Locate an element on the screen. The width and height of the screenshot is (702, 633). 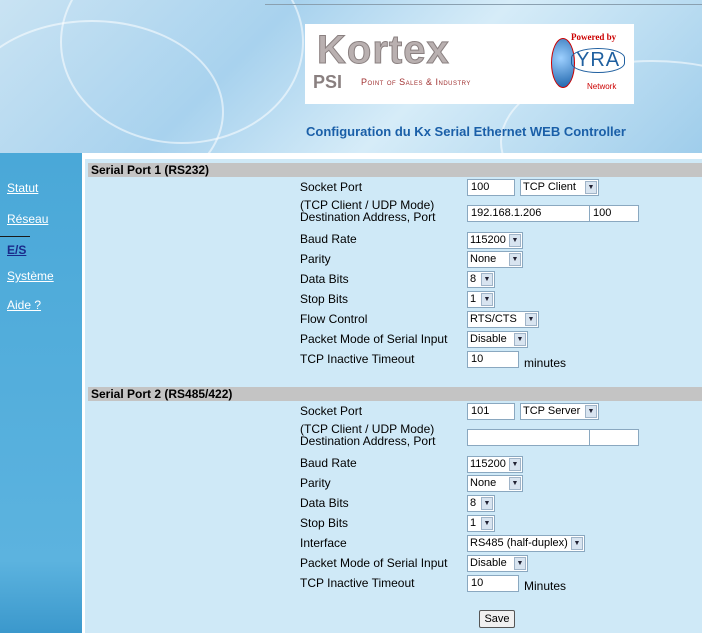
dest-port-input is located at coordinates (614, 437).